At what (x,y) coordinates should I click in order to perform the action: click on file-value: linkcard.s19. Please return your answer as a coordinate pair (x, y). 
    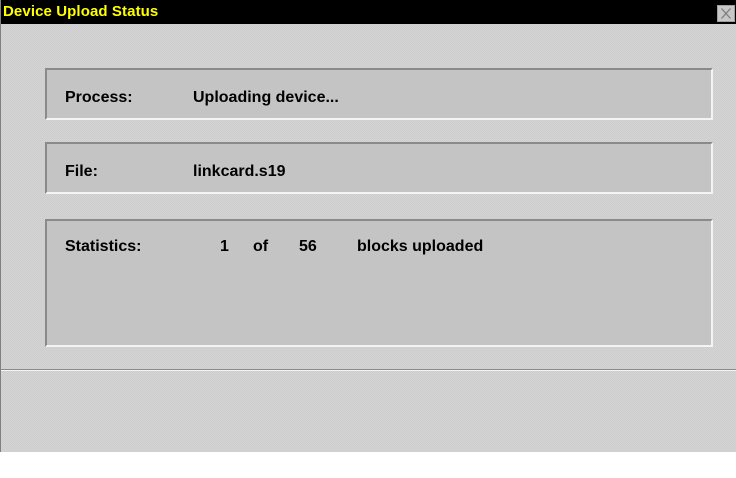
    Looking at the image, I should click on (239, 171).